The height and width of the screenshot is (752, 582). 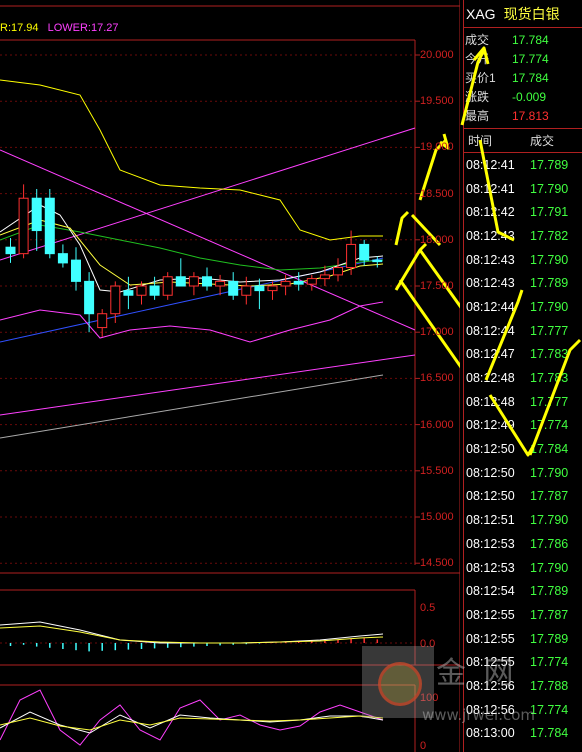 What do you see at coordinates (523, 189) in the screenshot?
I see `tick-row: 08:12:41 17.790` at bounding box center [523, 189].